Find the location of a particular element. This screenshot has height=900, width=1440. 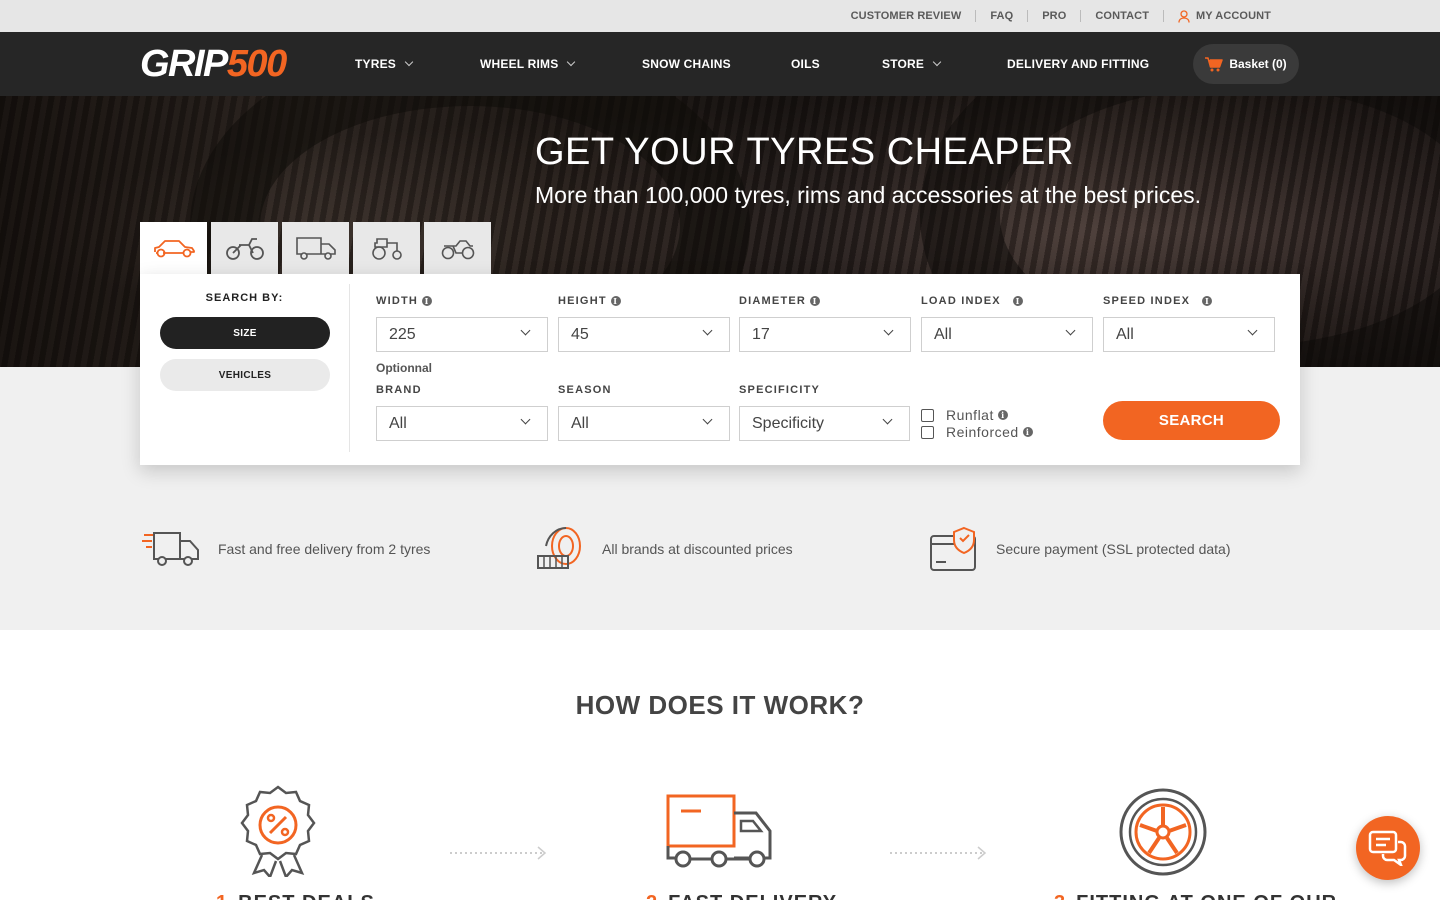

search-button: SEARCH is located at coordinates (1191, 420).